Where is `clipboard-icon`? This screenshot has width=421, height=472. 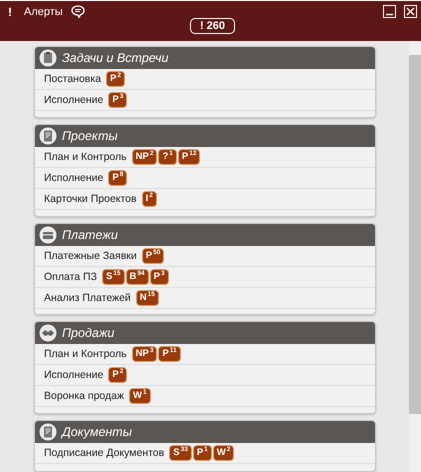 clipboard-icon is located at coordinates (48, 58).